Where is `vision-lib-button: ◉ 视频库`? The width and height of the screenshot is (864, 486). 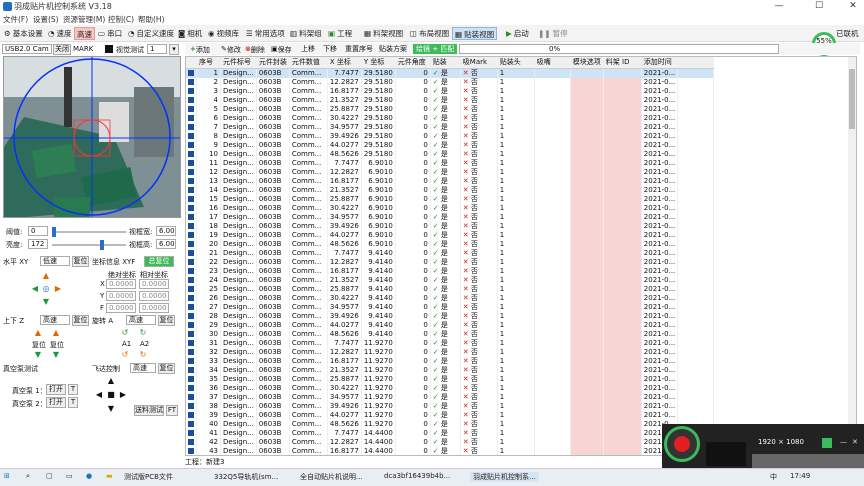
vision-lib-button: ◉ 视频库 is located at coordinates (223, 33).